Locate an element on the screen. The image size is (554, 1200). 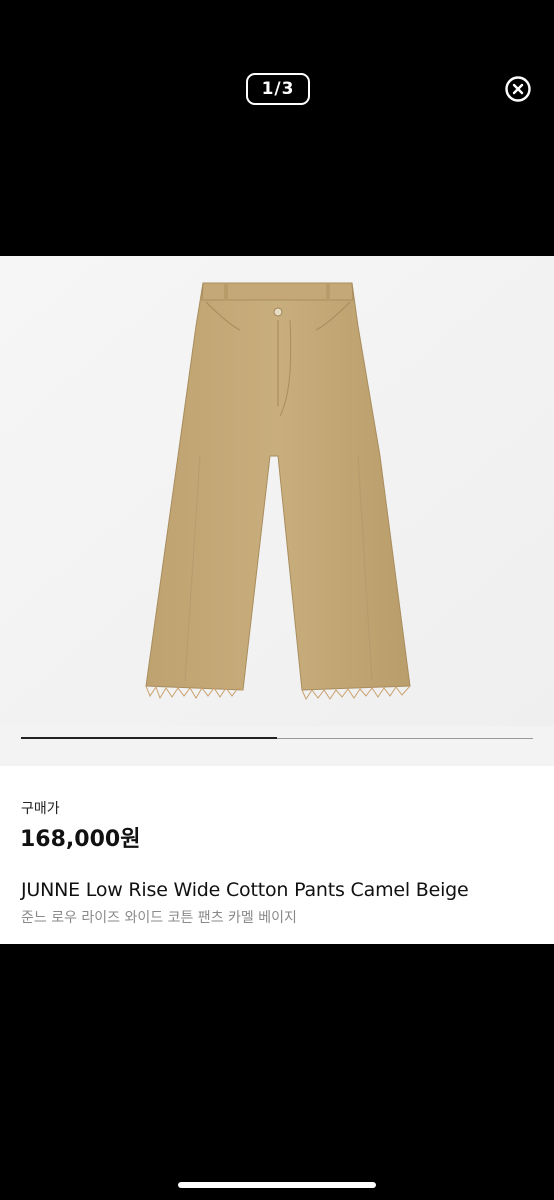
close-circle-icon is located at coordinates (518, 89).